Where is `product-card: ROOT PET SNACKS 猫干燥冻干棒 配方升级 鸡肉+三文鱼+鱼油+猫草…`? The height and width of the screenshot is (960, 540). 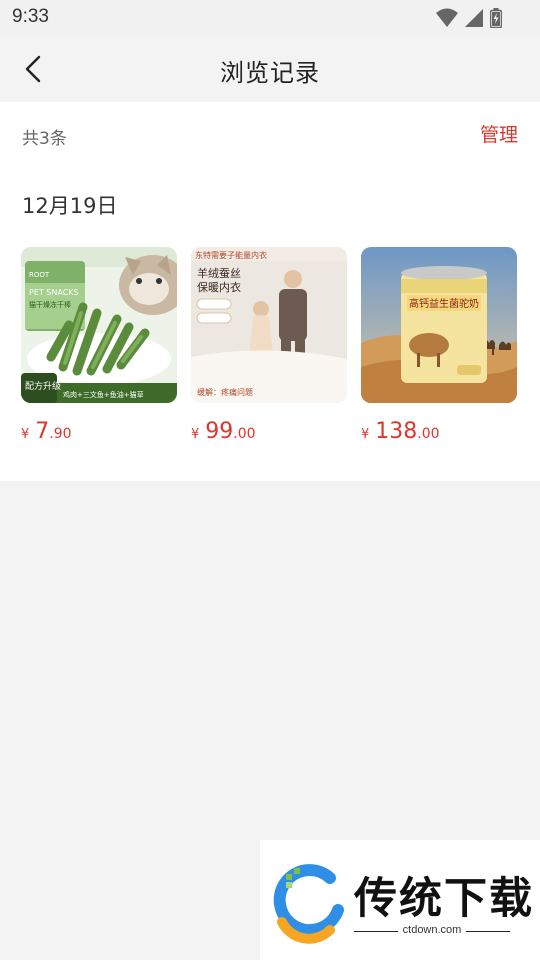
product-card: ROOT PET SNACKS 猫干燥冻干棒 配方升级 鸡肉+三文鱼+鱼油+猫草… is located at coordinates (99, 345).